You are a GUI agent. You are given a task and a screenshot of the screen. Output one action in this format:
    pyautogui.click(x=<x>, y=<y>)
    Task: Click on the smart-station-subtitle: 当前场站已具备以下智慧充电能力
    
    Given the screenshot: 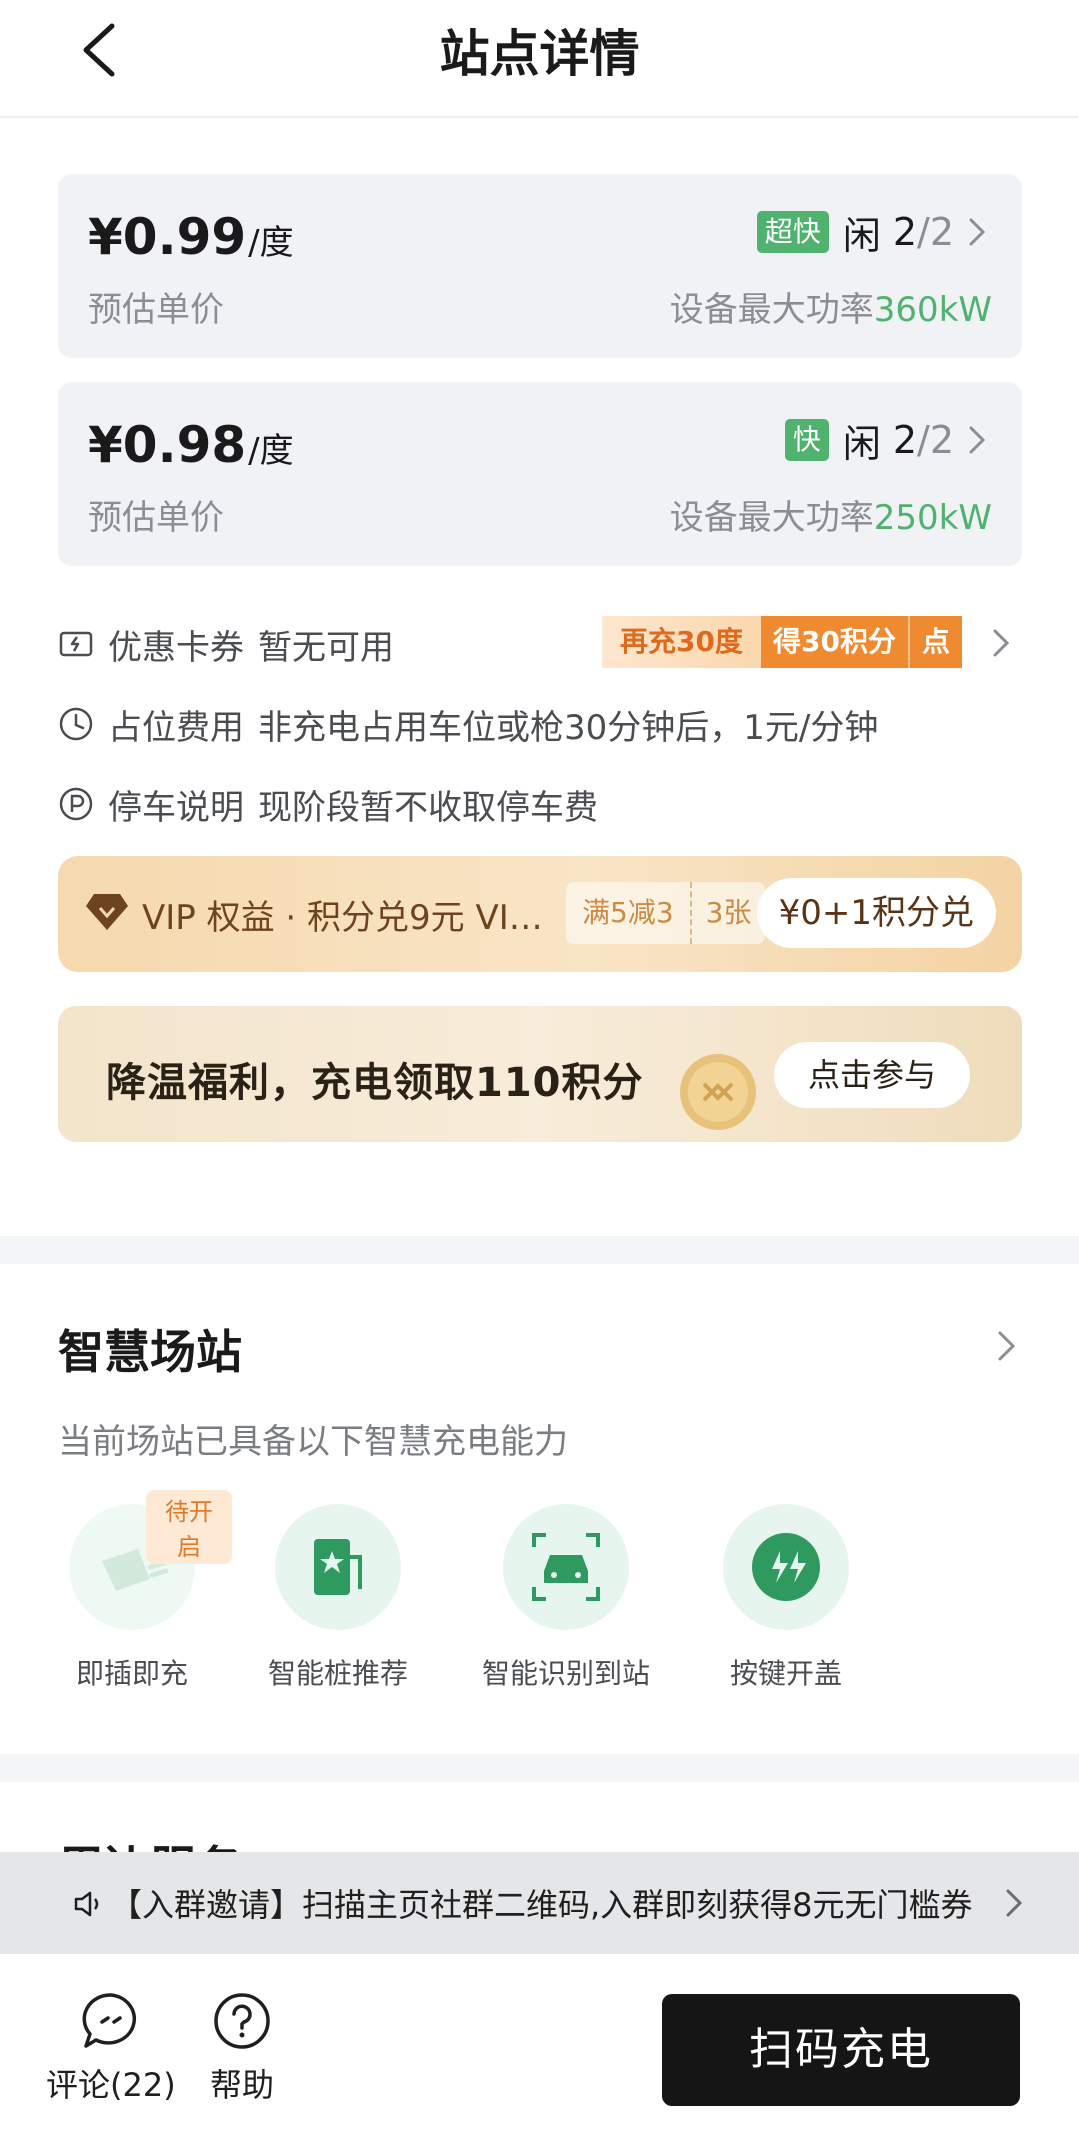 What is the action you would take?
    pyautogui.click(x=313, y=1442)
    